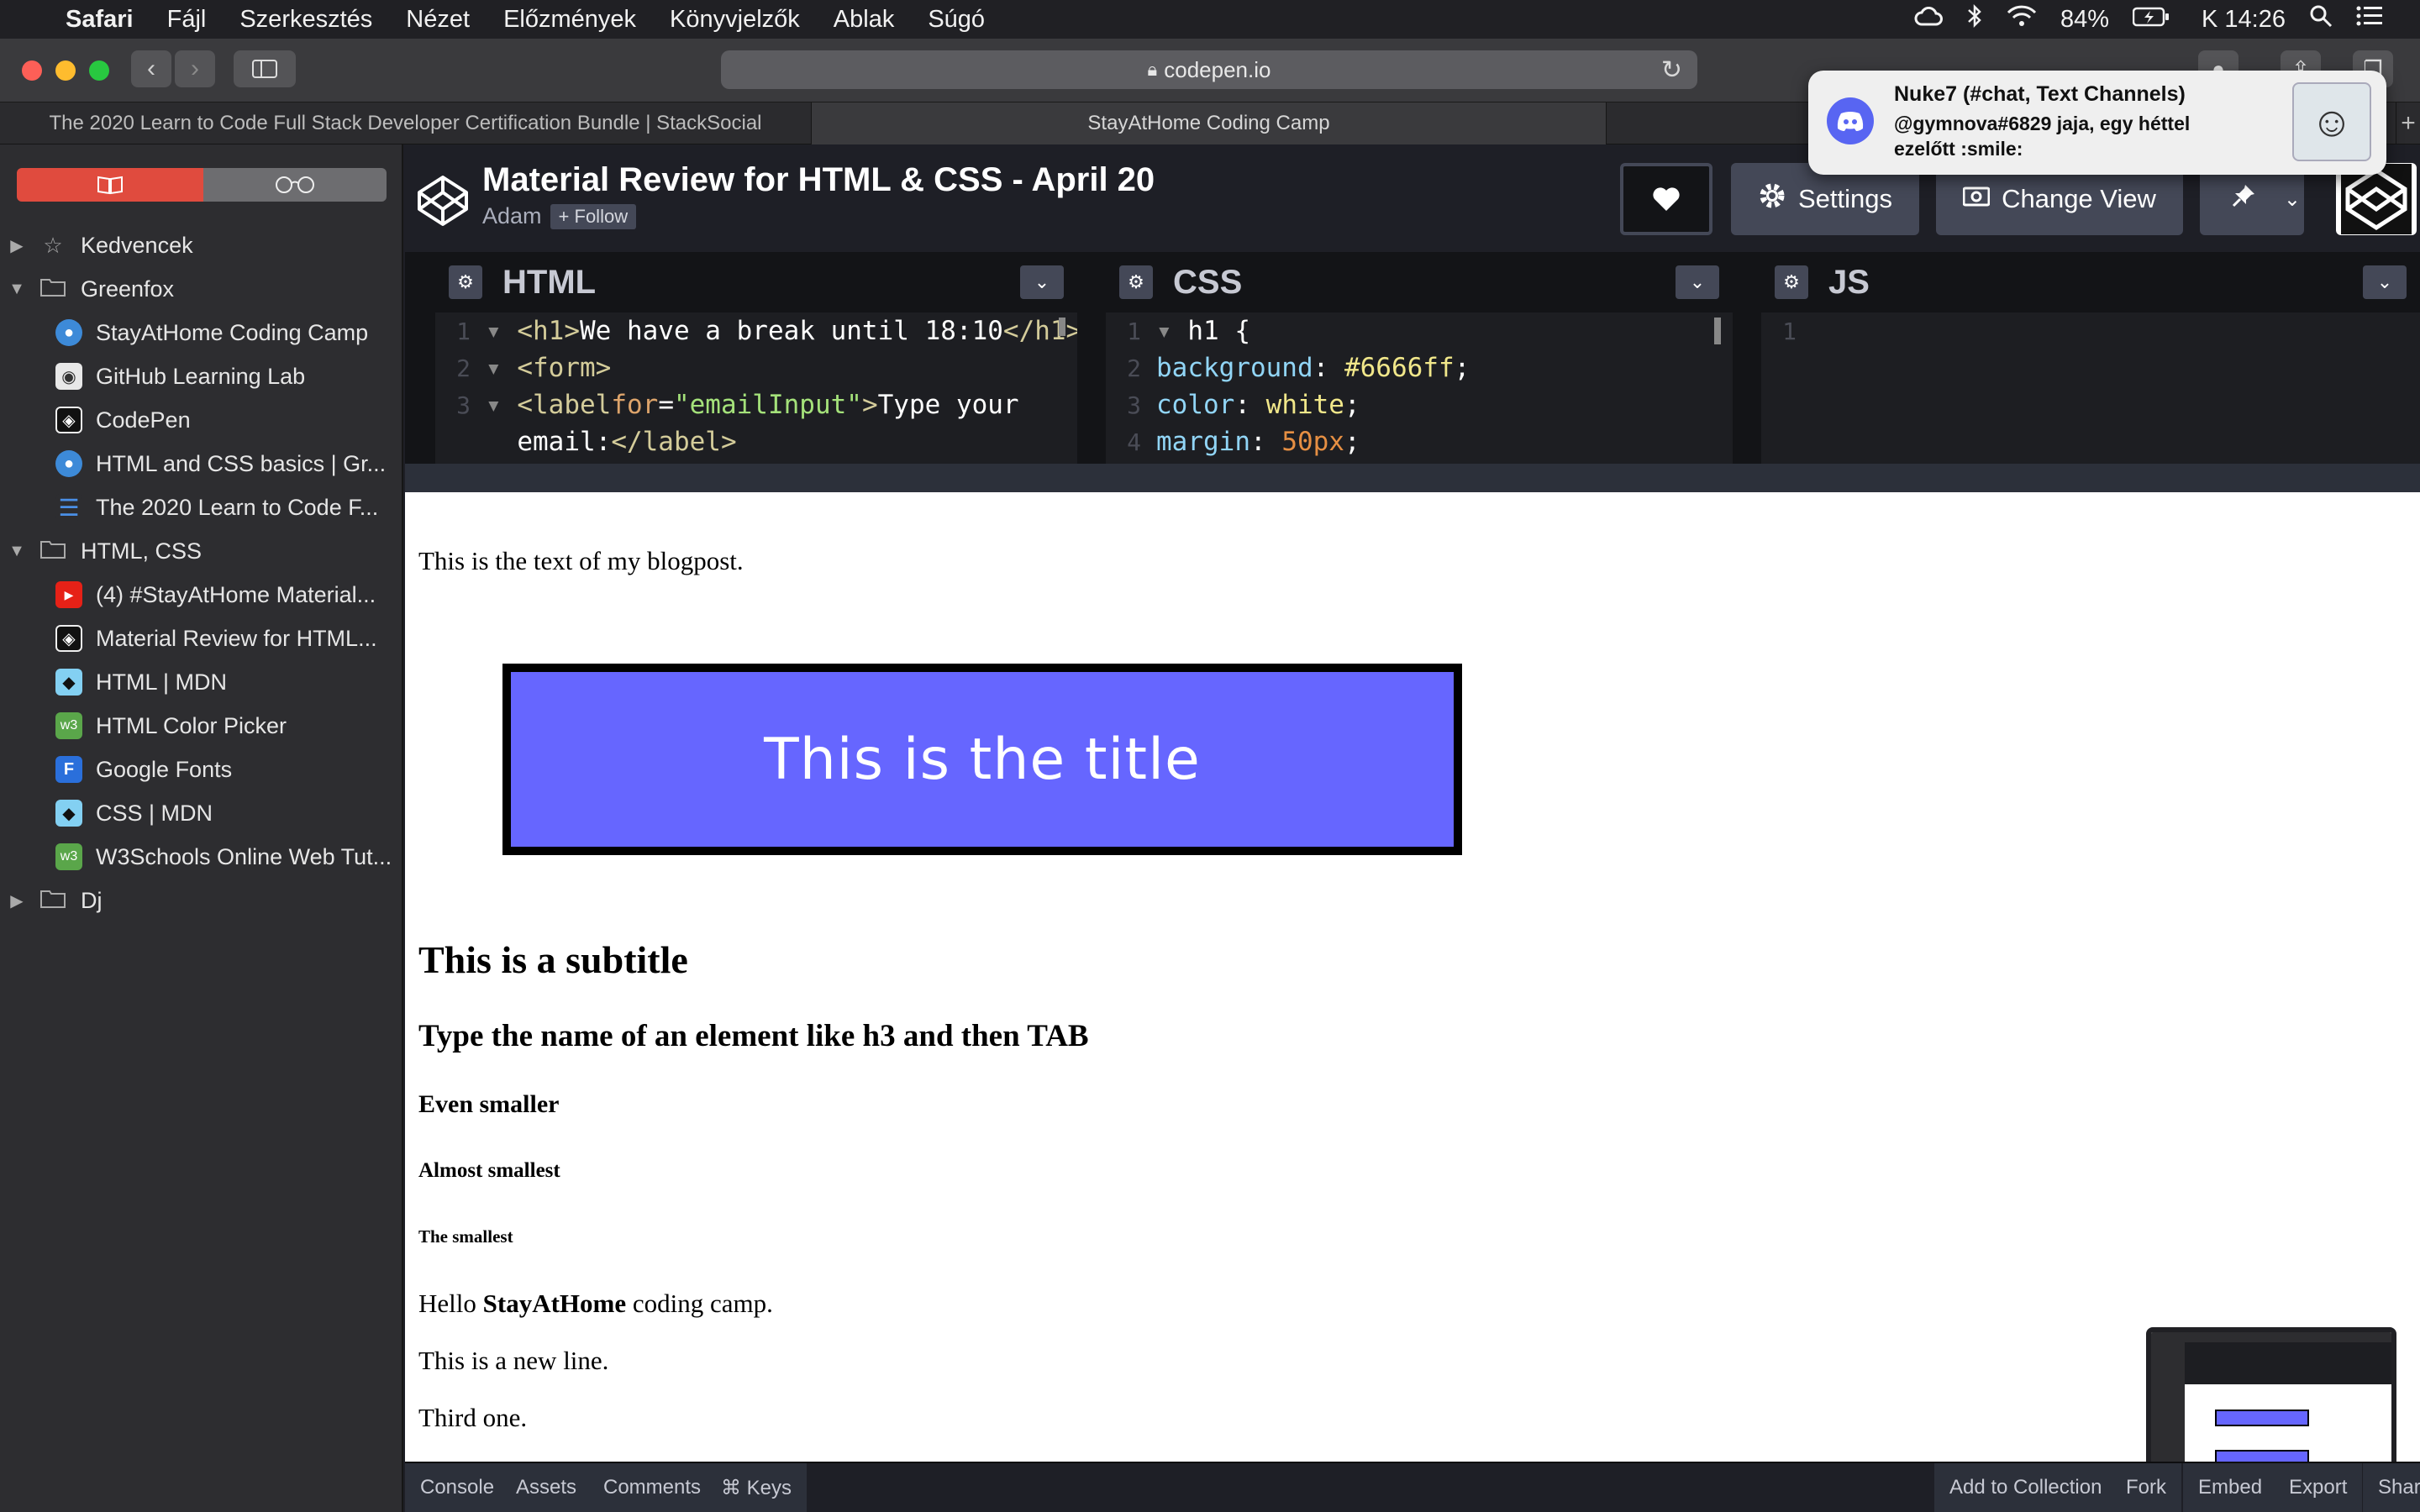  Describe the element at coordinates (151, 68) in the screenshot. I see `back-button: ‹` at that location.